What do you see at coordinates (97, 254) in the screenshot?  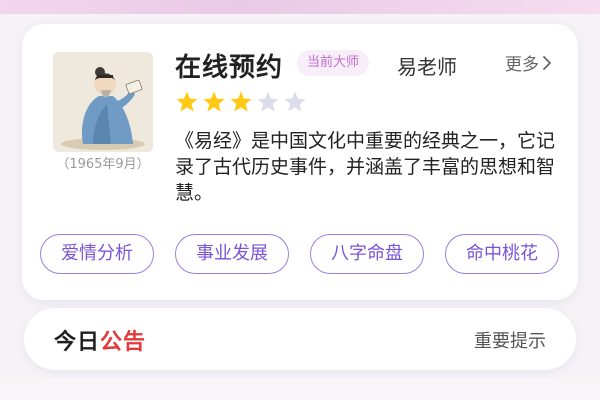 I see `tag-love-analysis: 爱情分析` at bounding box center [97, 254].